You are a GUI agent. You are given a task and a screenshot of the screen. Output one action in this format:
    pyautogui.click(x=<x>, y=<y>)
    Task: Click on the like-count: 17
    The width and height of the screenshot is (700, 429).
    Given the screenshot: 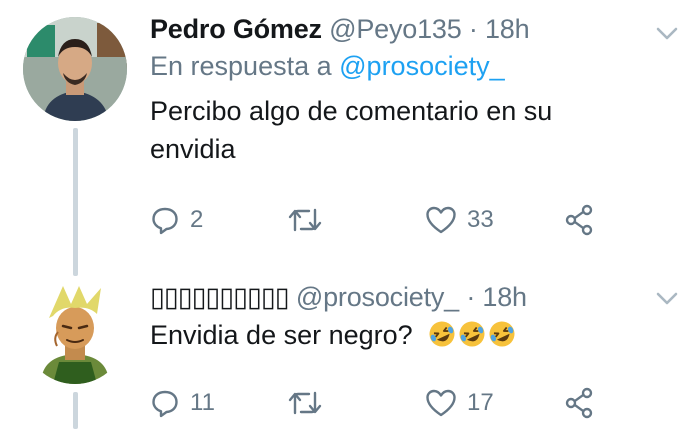 What is the action you would take?
    pyautogui.click(x=480, y=402)
    